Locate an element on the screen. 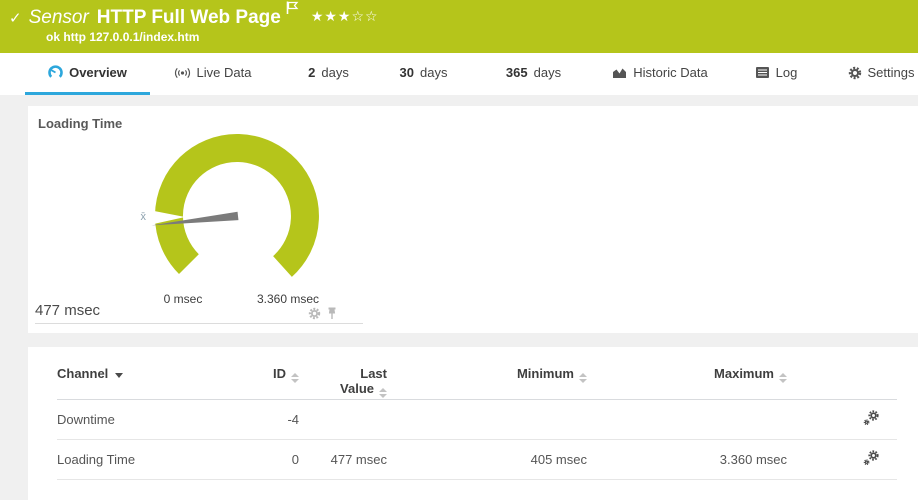 The height and width of the screenshot is (500, 918). area-chart-icon is located at coordinates (620, 73).